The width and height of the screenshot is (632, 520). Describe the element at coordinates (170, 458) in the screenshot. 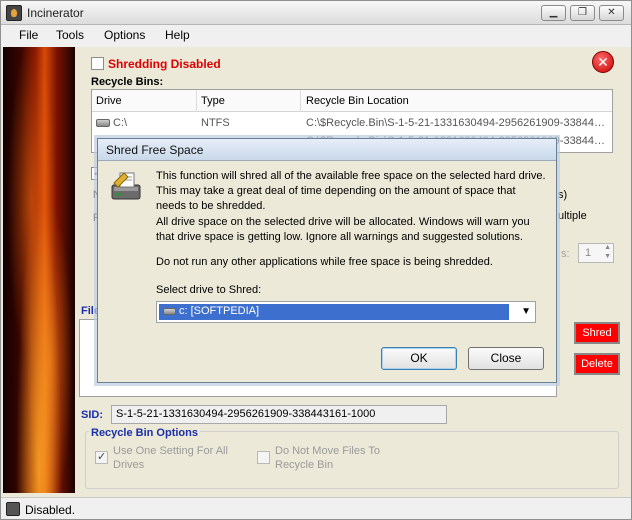

I see `use-one-setting-label: Use One Setting For All Drives` at that location.